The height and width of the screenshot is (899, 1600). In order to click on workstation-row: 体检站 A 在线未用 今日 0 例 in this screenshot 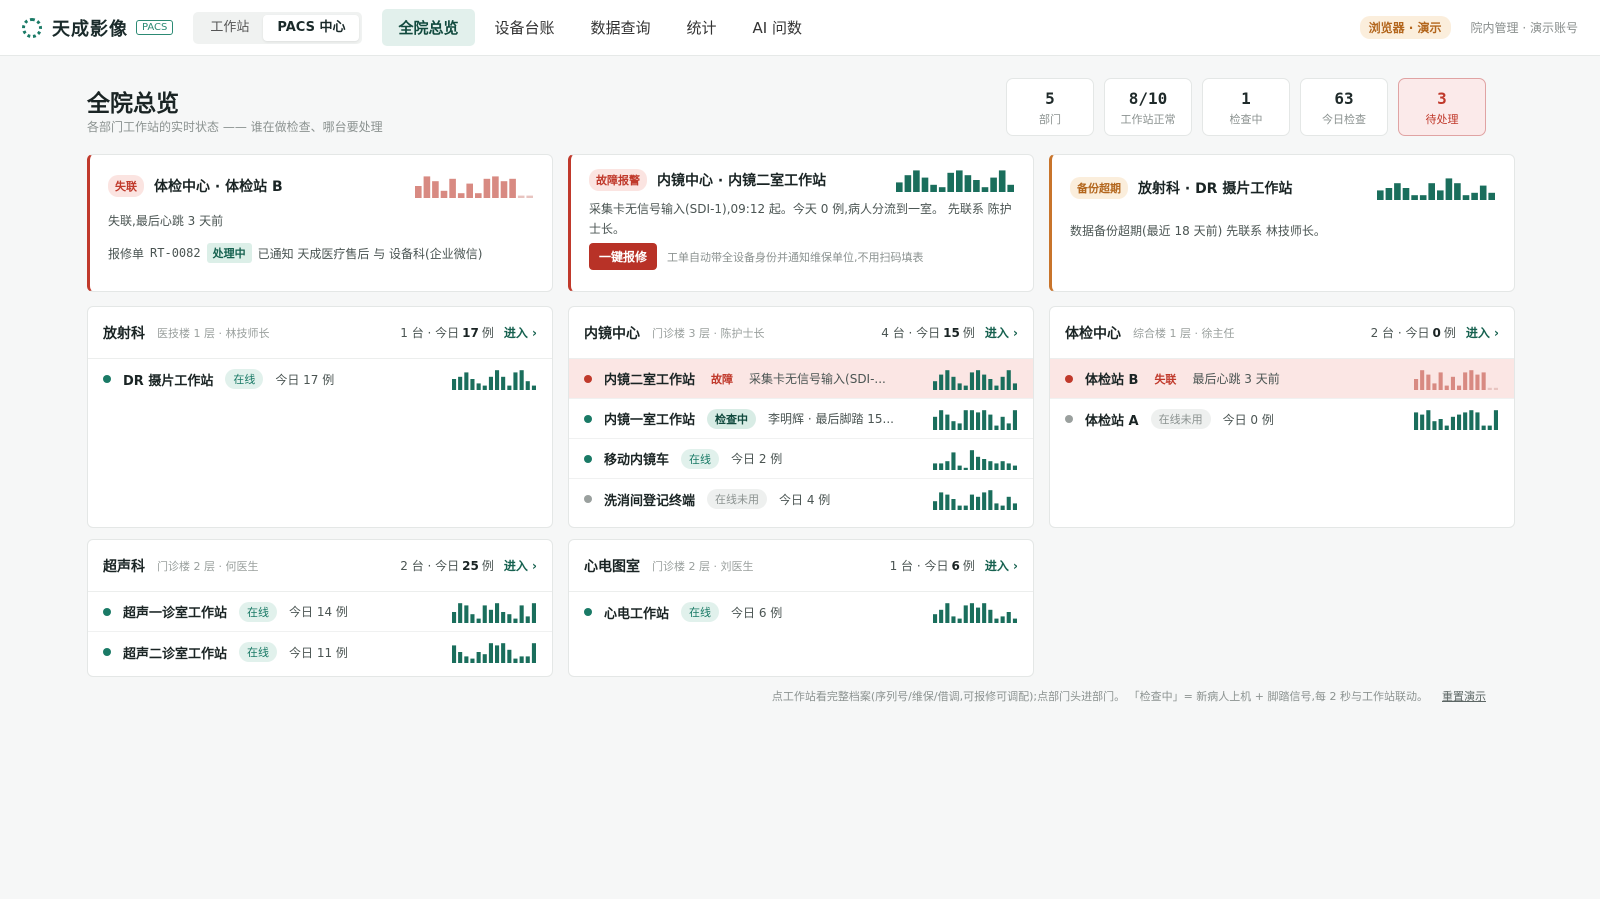, I will do `click(1282, 419)`.